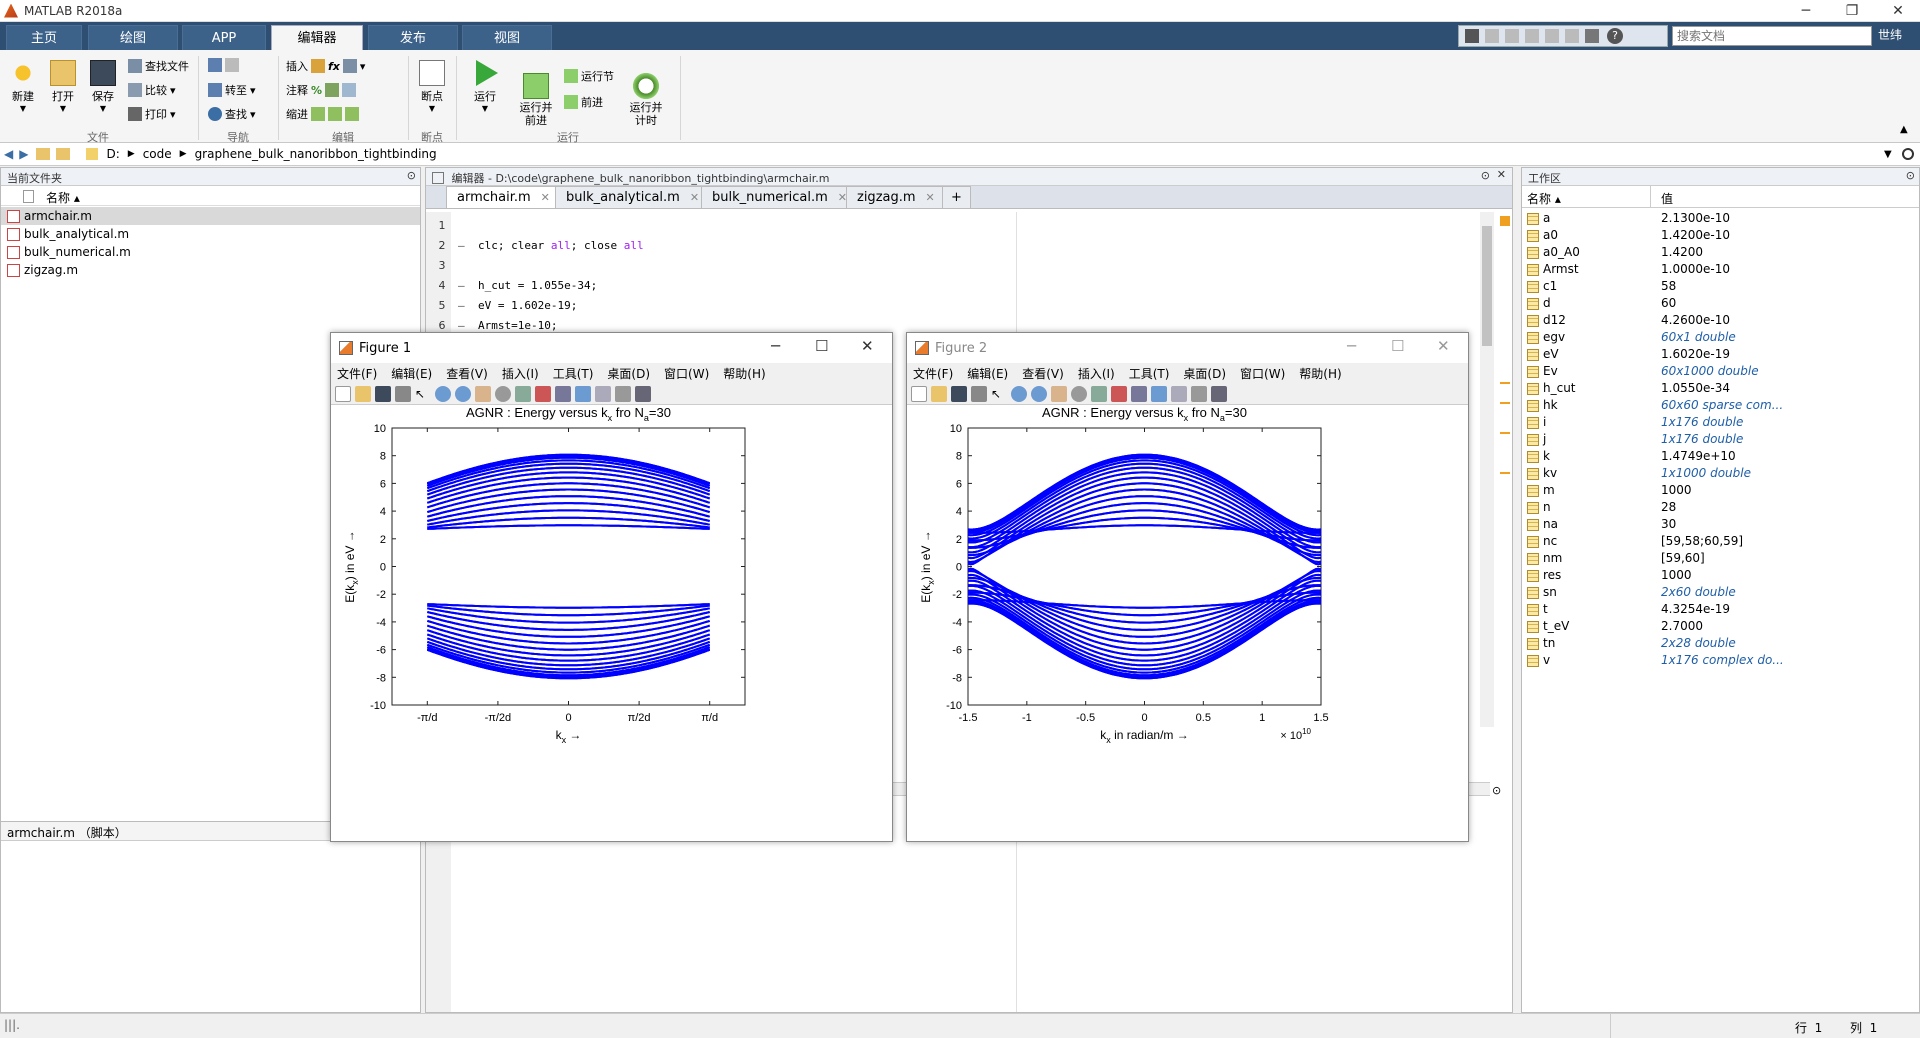 Image resolution: width=1920 pixels, height=1038 pixels. I want to click on pointer-icon: ↖, so click(423, 394).